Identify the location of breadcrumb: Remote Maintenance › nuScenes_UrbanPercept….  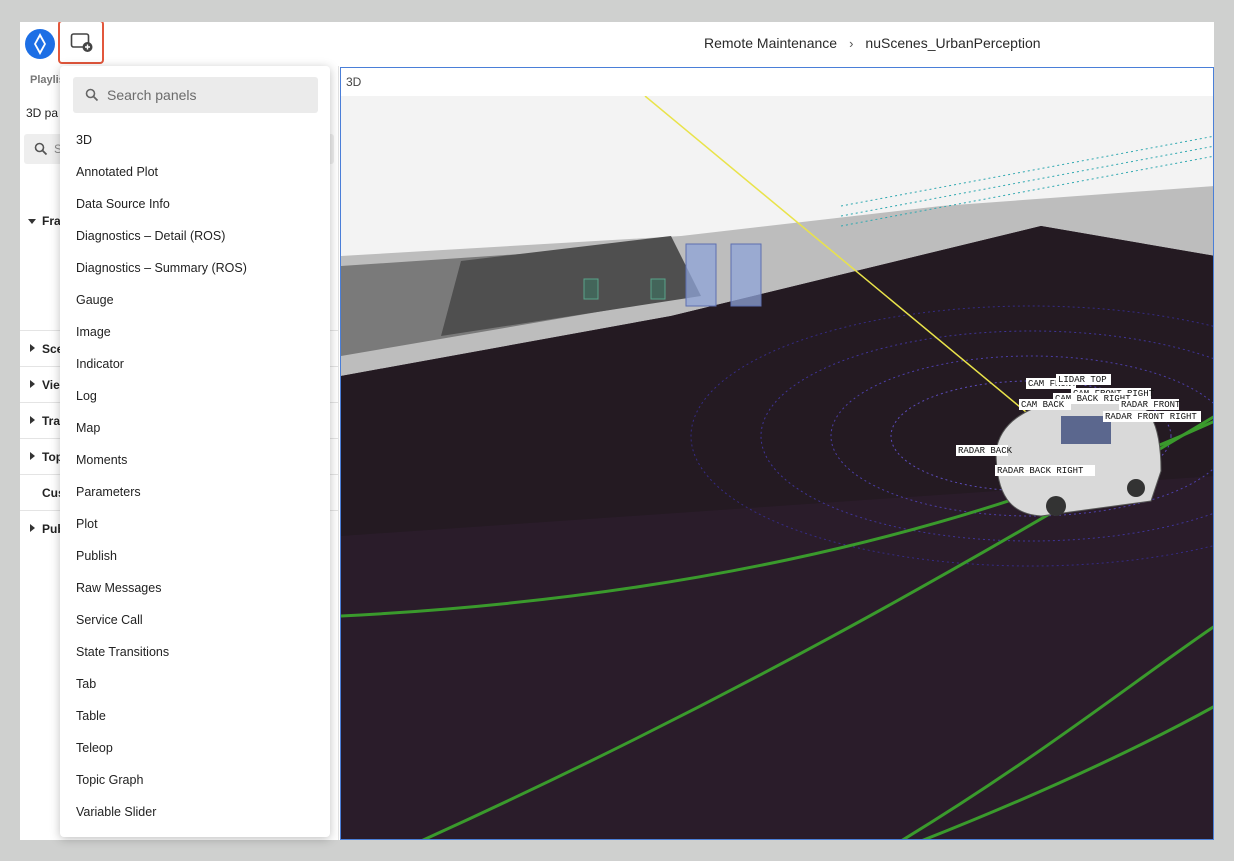
(872, 43).